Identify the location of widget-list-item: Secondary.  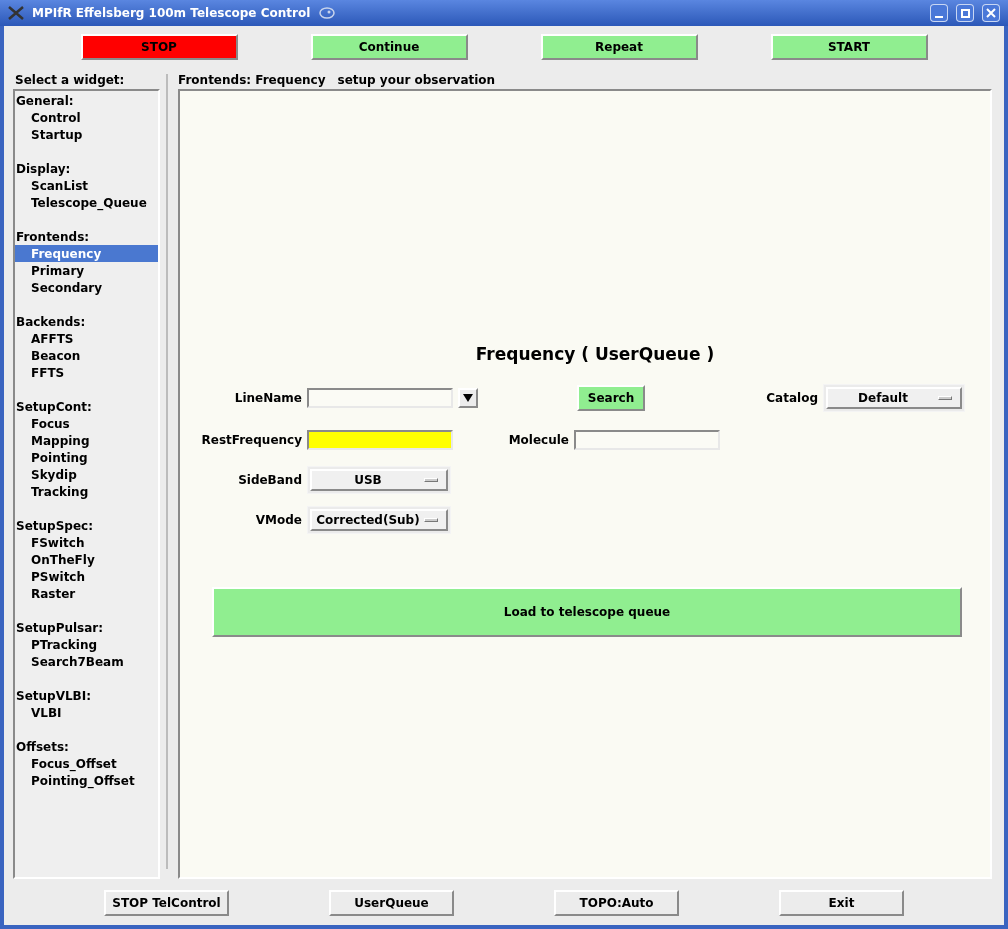
(86, 287).